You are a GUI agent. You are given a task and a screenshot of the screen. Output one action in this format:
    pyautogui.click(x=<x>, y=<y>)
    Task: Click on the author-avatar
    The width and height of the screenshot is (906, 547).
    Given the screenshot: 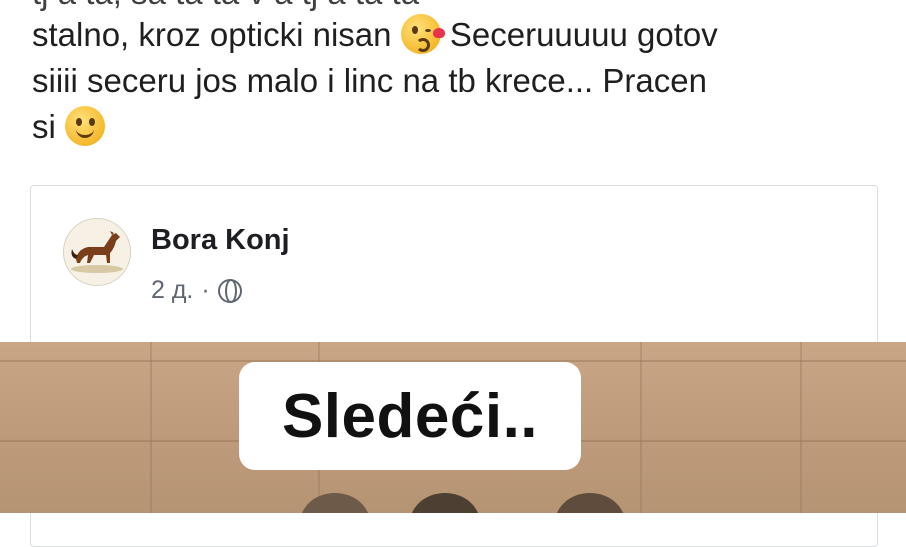 What is the action you would take?
    pyautogui.click(x=97, y=252)
    